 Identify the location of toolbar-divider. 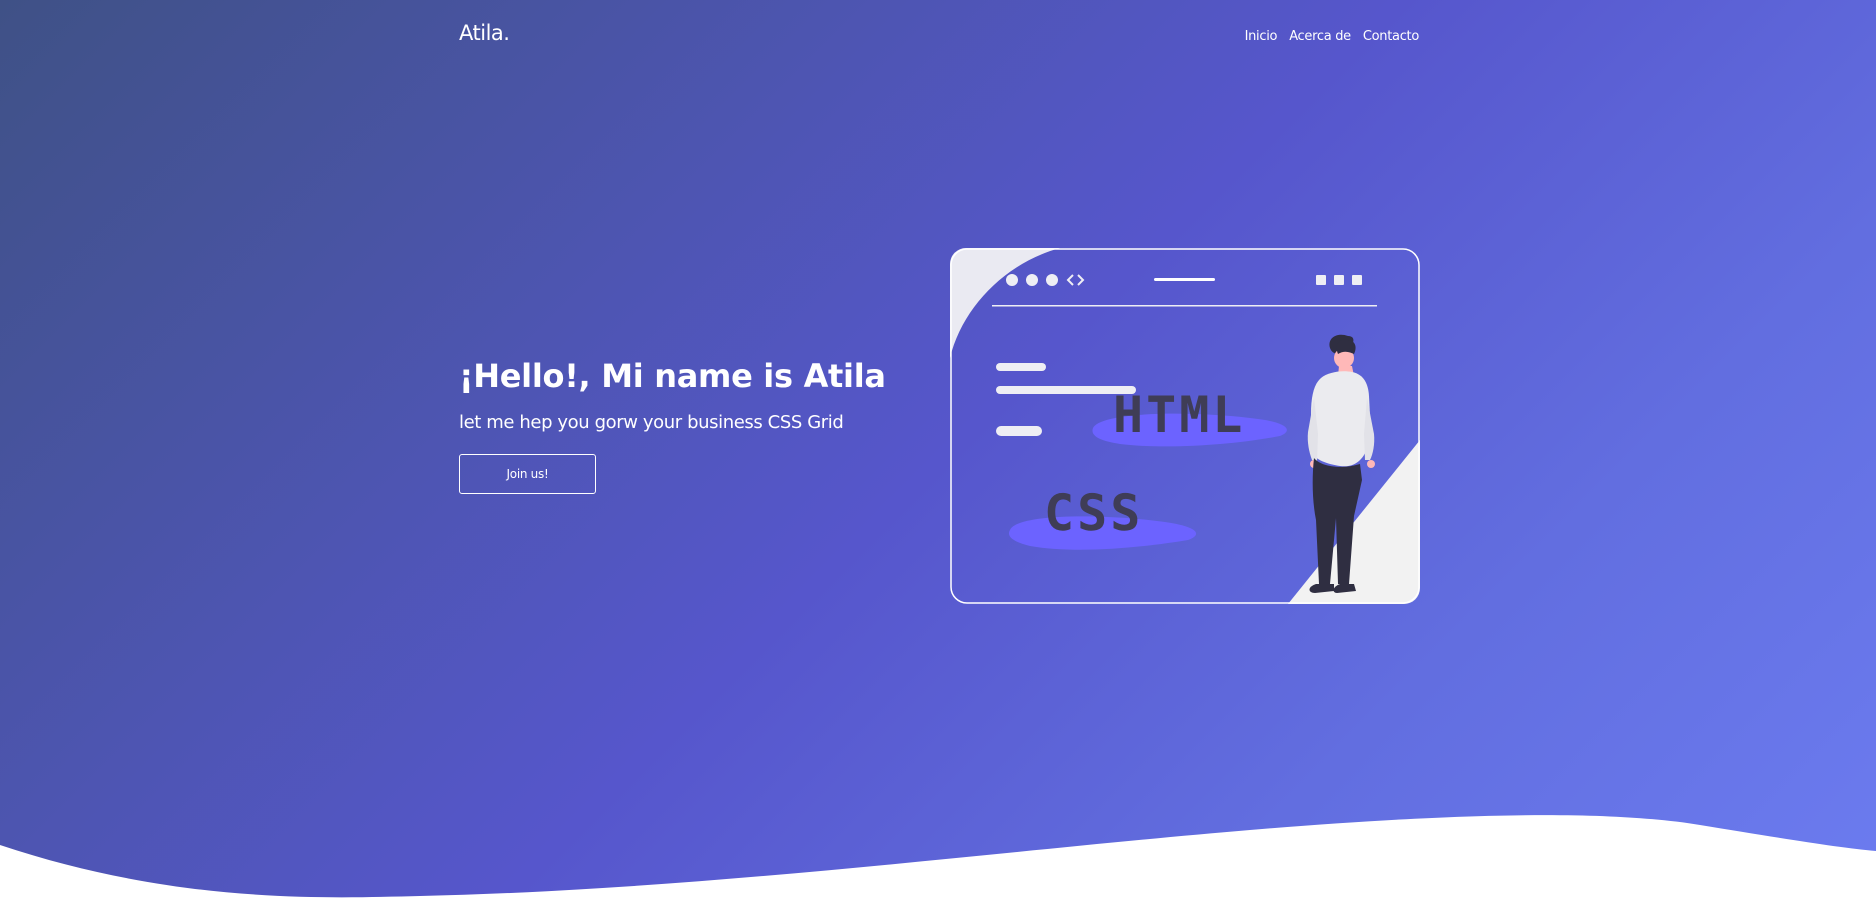
(1184, 306).